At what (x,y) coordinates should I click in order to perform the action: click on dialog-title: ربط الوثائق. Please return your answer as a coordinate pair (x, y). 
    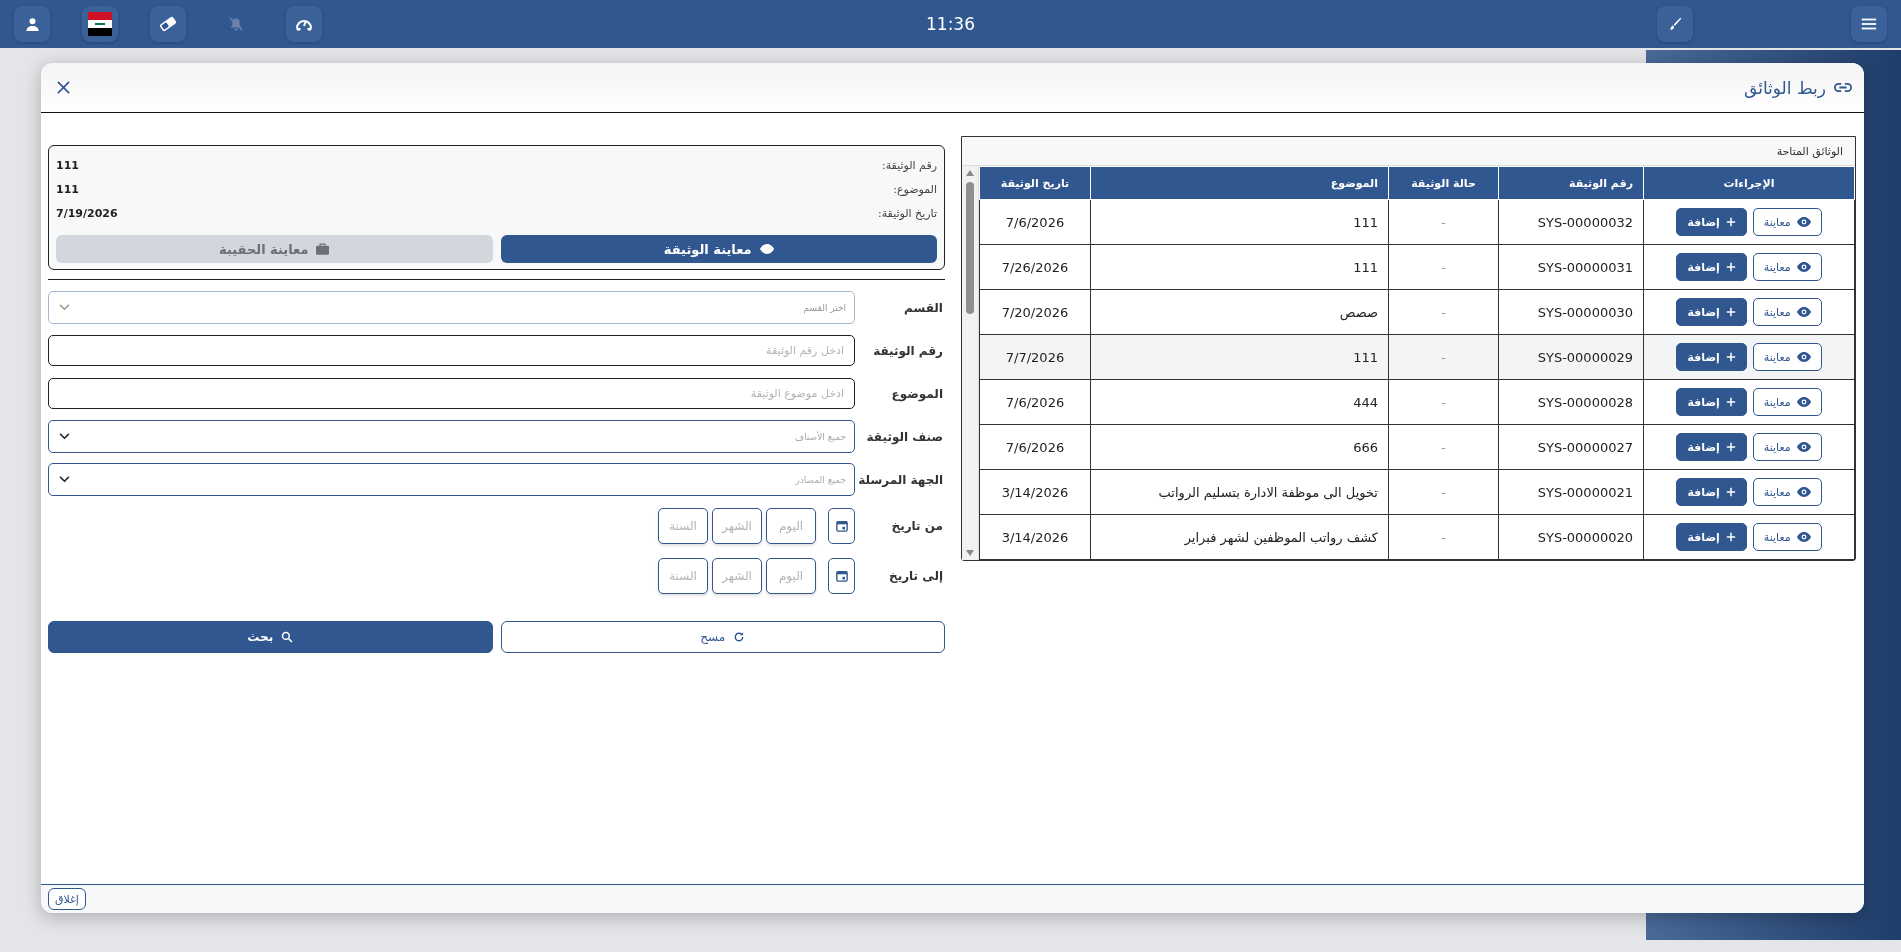
    Looking at the image, I should click on (1785, 87).